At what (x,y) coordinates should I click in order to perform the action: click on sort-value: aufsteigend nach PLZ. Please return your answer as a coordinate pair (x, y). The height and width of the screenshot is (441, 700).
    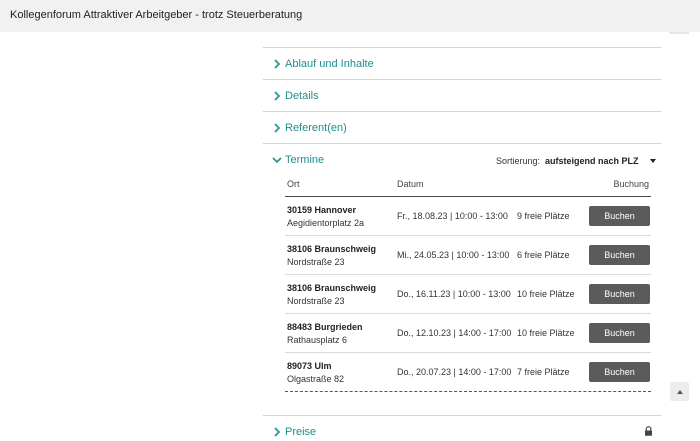
    Looking at the image, I should click on (592, 161).